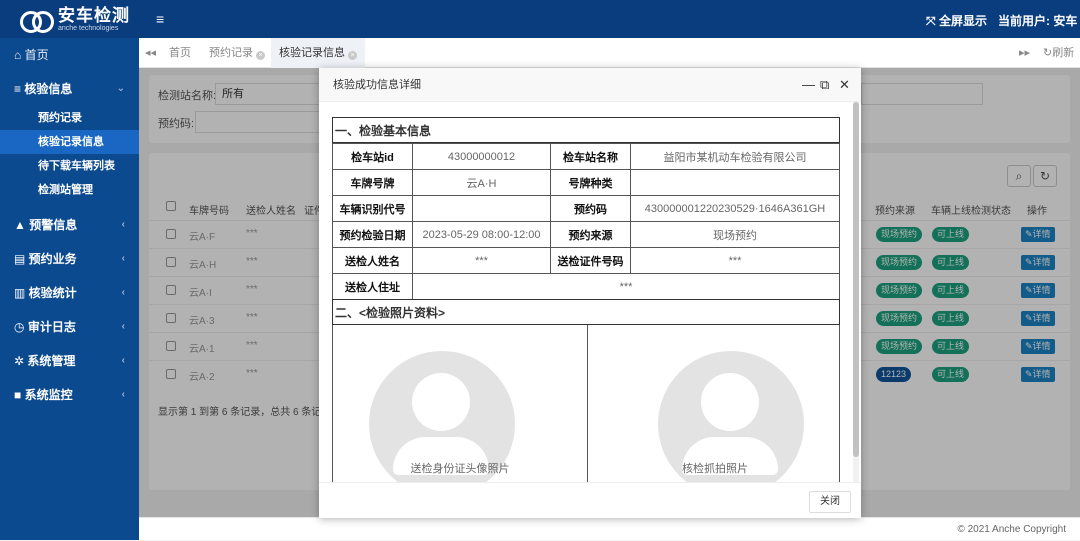 The width and height of the screenshot is (1080, 541). Describe the element at coordinates (69, 142) in the screenshot. I see `sidebar-sub-inspection-records: 核验记录信息` at that location.